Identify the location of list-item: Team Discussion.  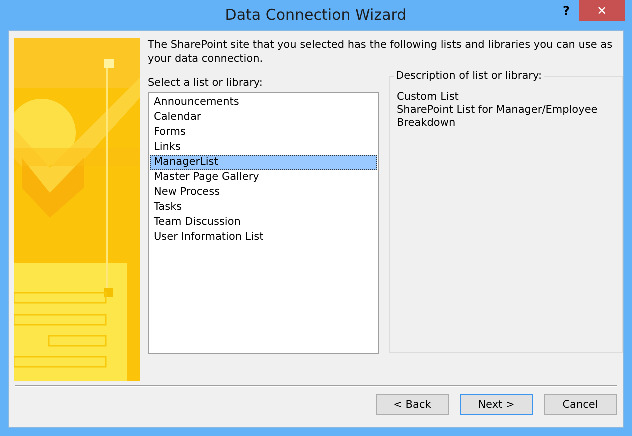
(263, 222).